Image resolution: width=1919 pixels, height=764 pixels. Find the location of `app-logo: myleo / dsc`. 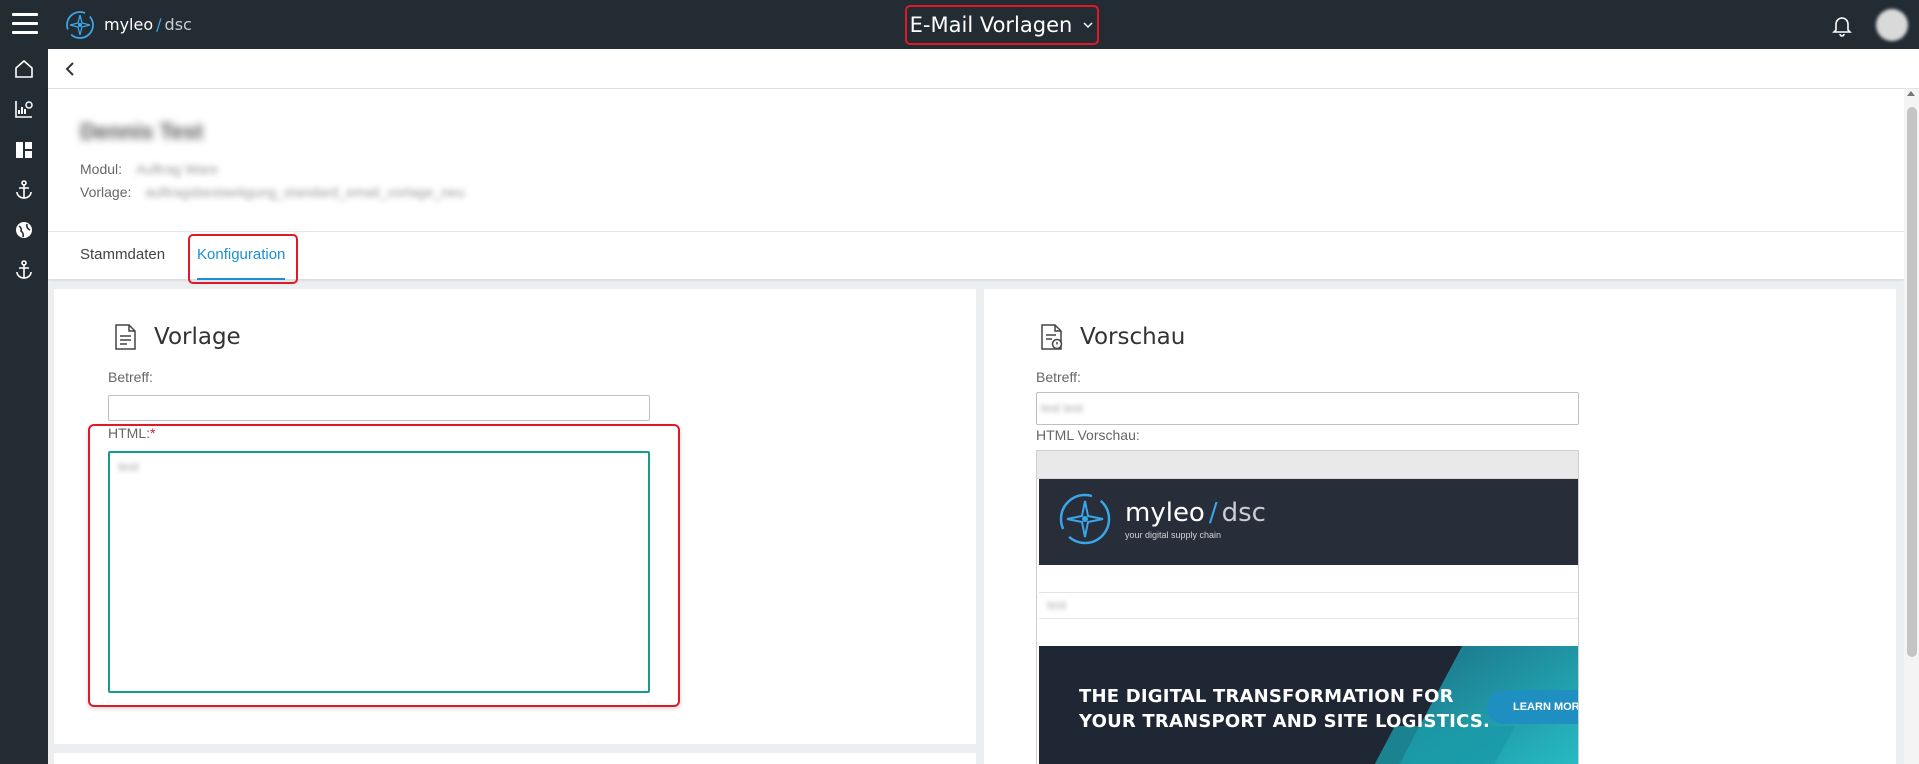

app-logo: myleo / dsc is located at coordinates (128, 24).